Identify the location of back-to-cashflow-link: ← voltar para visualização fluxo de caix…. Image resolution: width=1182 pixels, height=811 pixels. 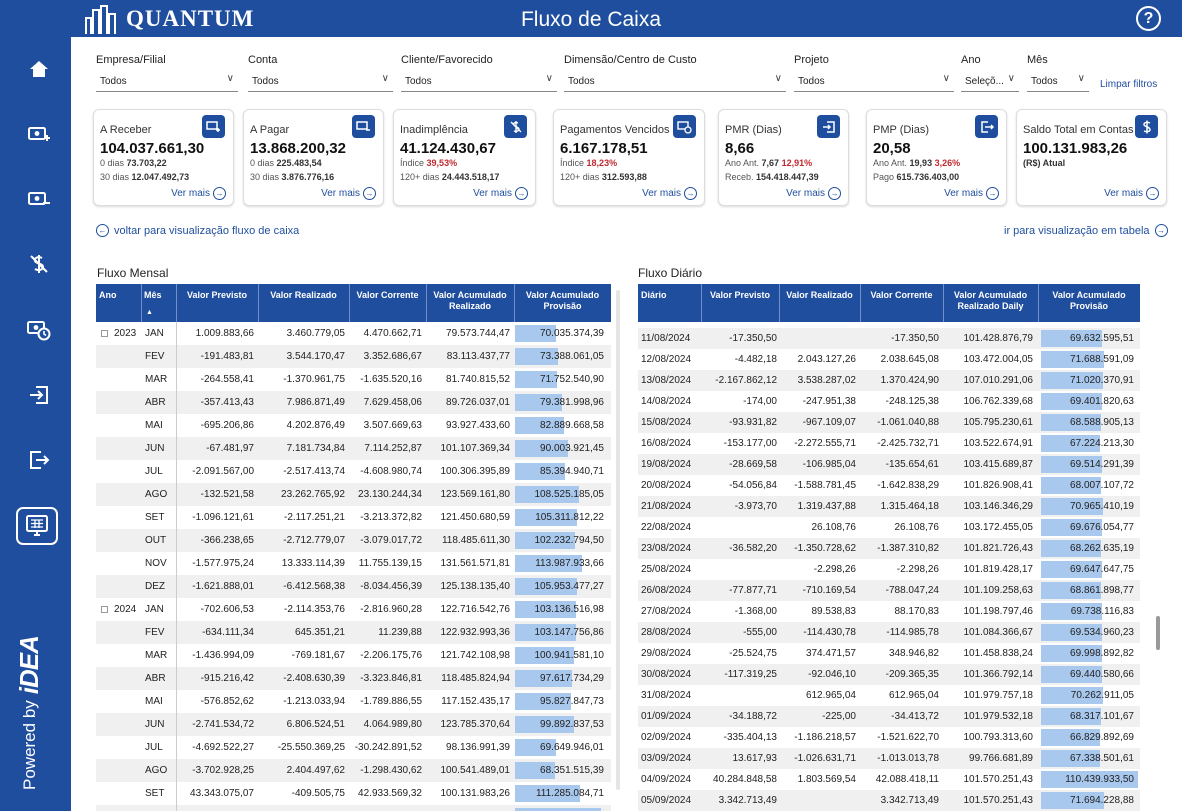
(197, 230).